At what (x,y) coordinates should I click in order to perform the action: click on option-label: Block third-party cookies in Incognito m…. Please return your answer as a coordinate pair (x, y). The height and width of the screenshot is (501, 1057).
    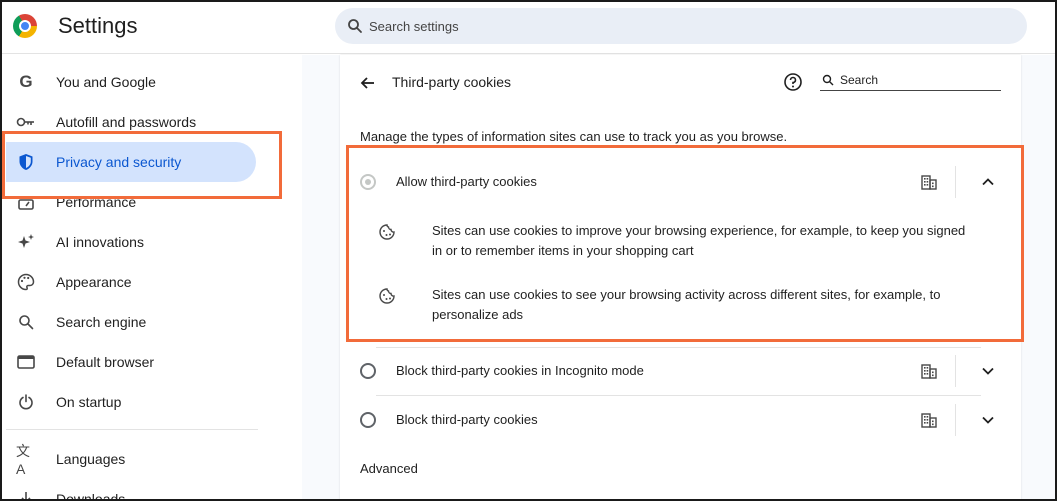
    Looking at the image, I should click on (520, 370).